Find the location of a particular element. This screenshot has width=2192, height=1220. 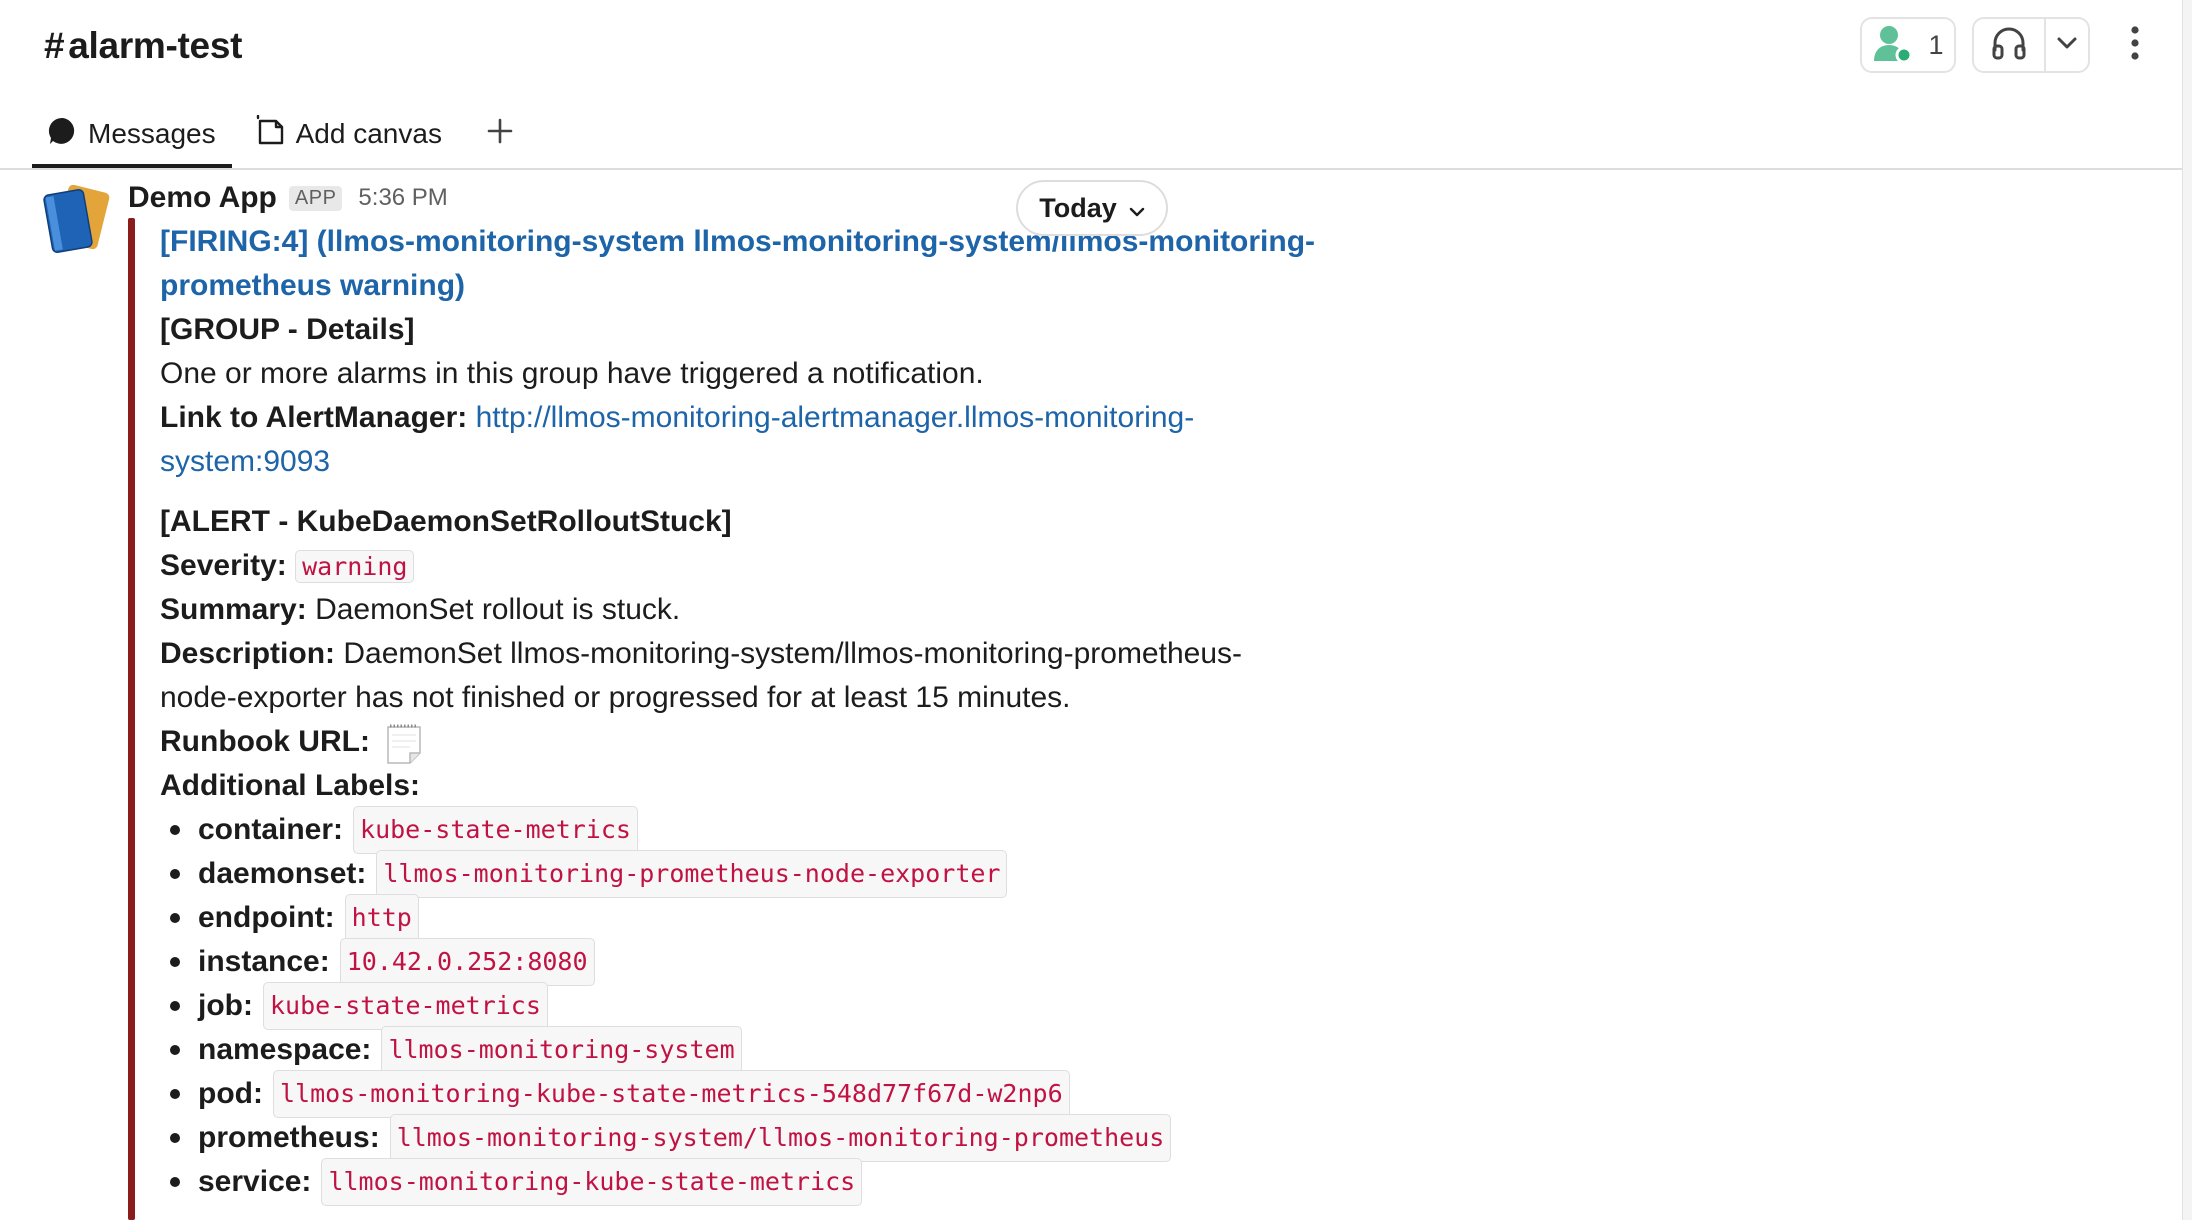

add-tab-button is located at coordinates (500, 134).